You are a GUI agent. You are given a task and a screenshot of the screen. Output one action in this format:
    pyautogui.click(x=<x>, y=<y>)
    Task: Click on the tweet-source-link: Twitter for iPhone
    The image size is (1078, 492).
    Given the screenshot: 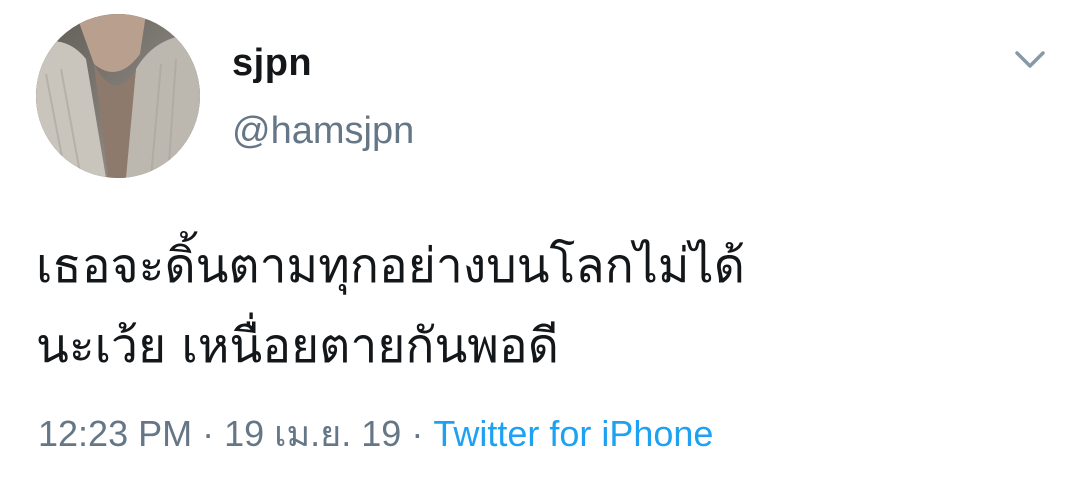 What is the action you would take?
    pyautogui.click(x=573, y=433)
    